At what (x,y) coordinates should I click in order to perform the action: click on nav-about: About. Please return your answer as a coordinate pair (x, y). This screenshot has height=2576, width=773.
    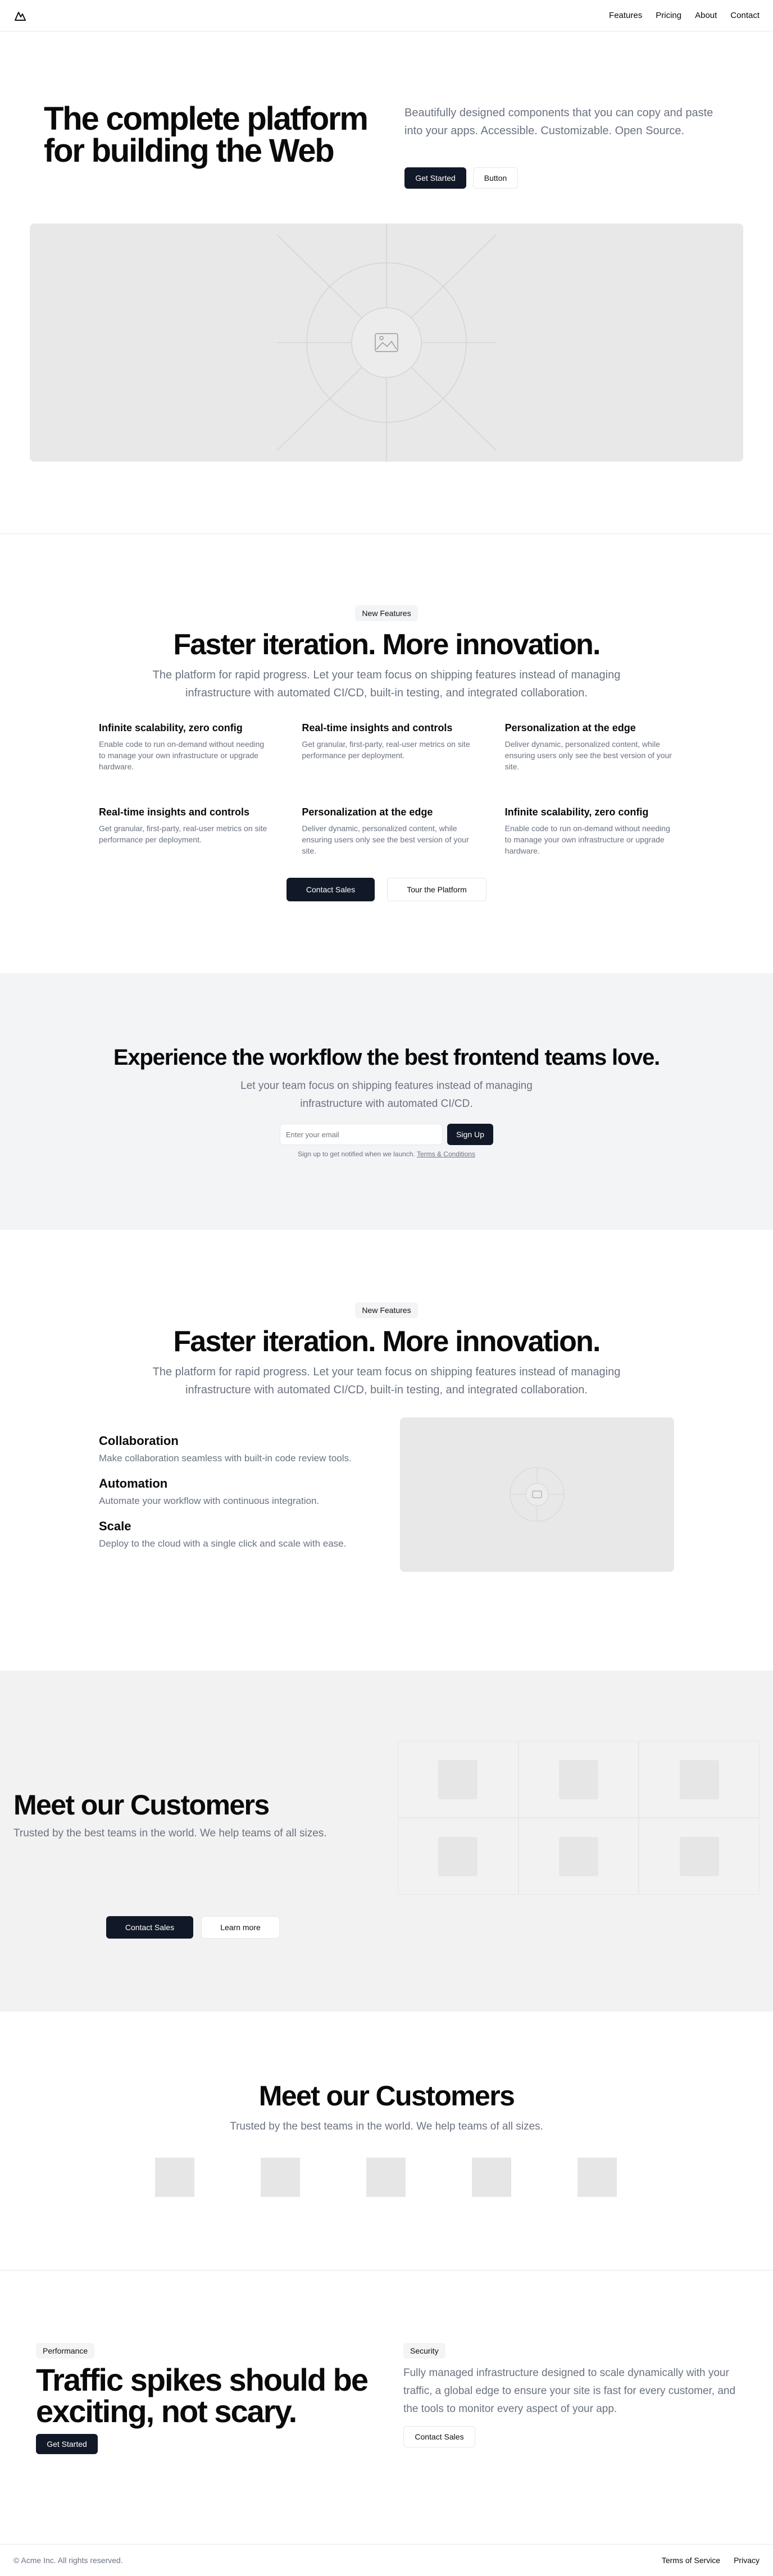
    Looking at the image, I should click on (706, 16).